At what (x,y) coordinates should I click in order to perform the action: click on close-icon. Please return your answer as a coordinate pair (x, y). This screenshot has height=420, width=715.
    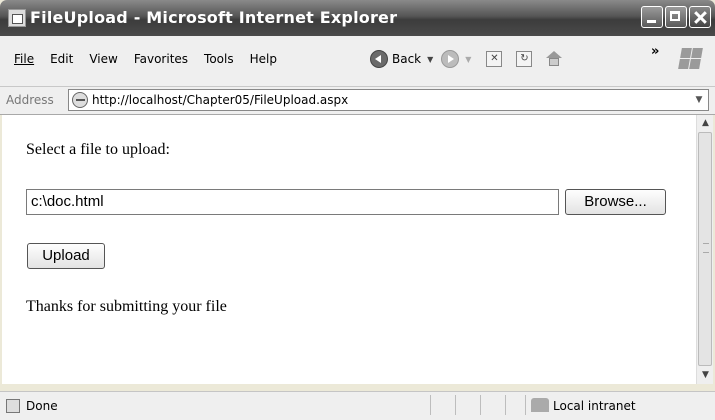
    Looking at the image, I should click on (700, 17).